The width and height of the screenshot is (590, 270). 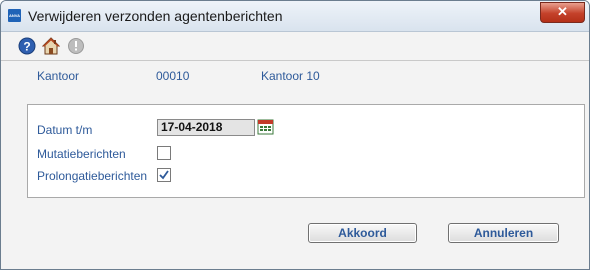 I want to click on office-label: Kantoor, so click(x=58, y=76).